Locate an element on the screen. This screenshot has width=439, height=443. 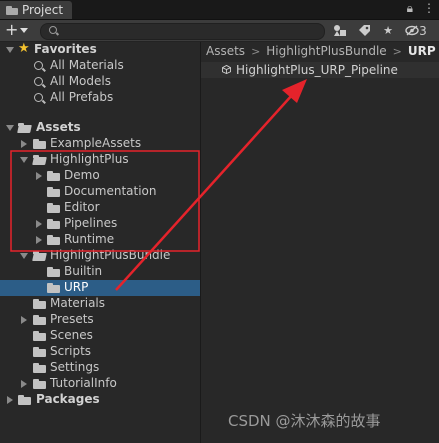
folder-label: TutorialInfo is located at coordinates (83, 383).